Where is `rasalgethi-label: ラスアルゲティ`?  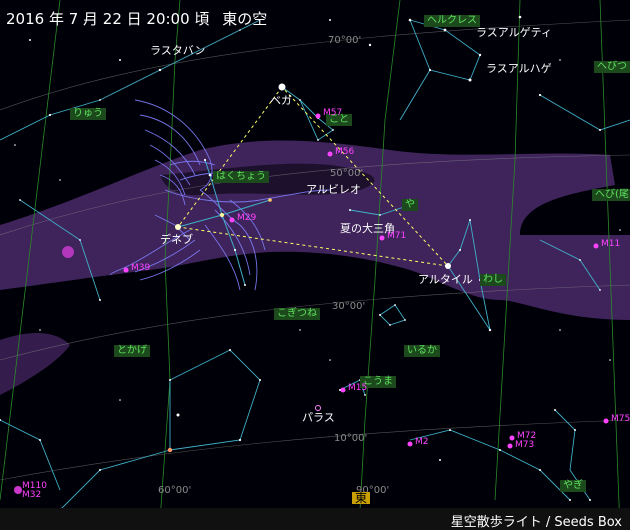 rasalgethi-label: ラスアルゲティ is located at coordinates (514, 32).